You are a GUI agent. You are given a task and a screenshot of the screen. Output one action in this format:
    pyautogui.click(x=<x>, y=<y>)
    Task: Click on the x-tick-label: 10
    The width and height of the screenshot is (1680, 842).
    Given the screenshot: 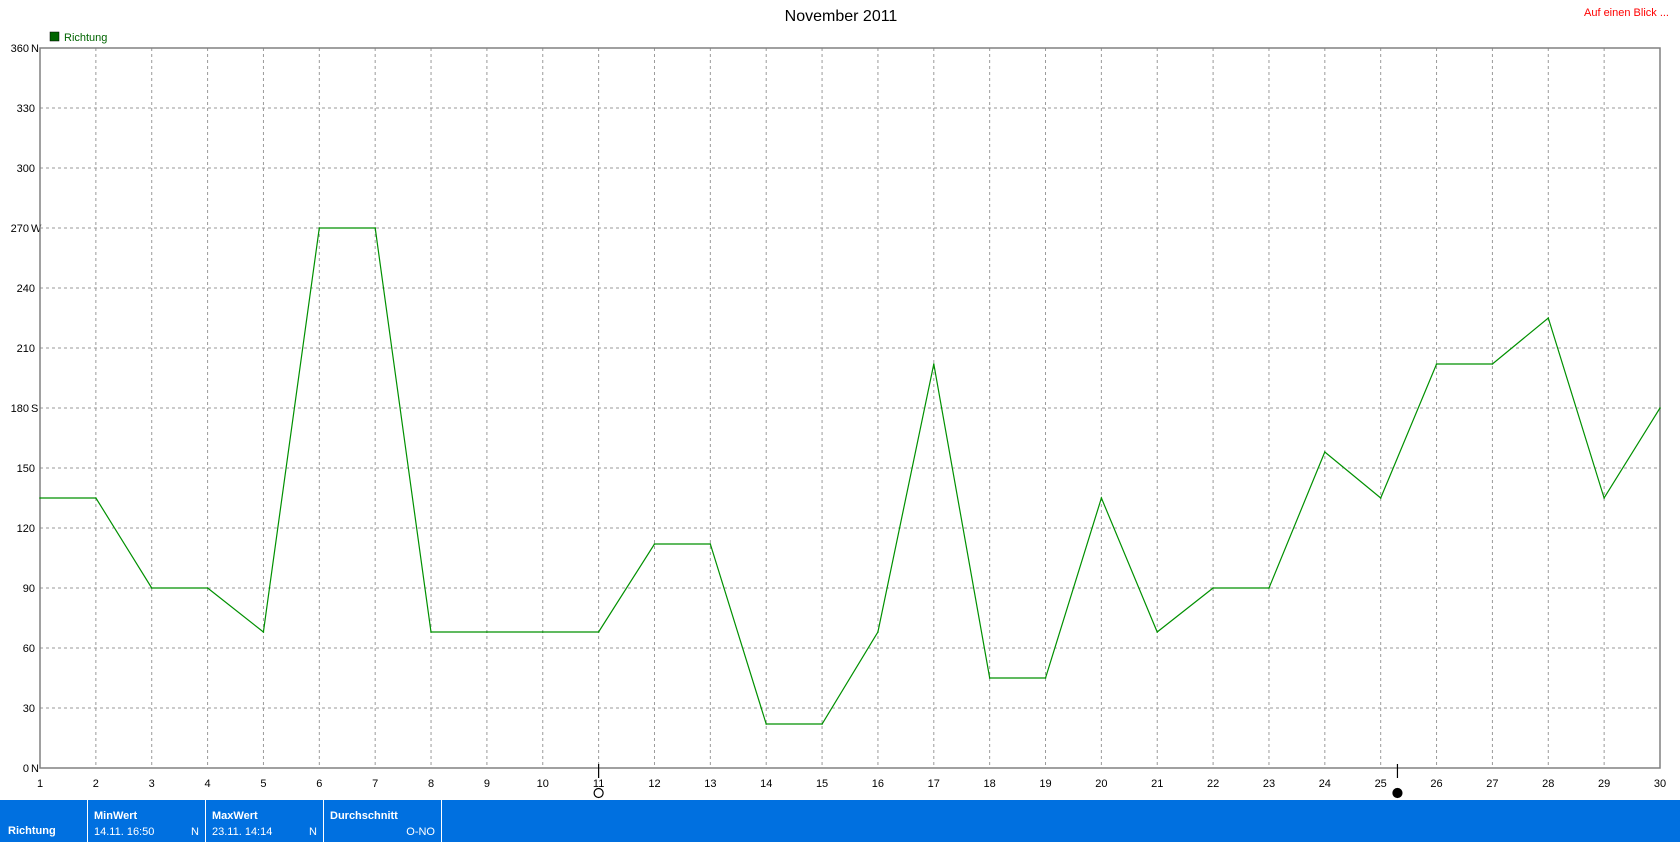 What is the action you would take?
    pyautogui.click(x=543, y=784)
    